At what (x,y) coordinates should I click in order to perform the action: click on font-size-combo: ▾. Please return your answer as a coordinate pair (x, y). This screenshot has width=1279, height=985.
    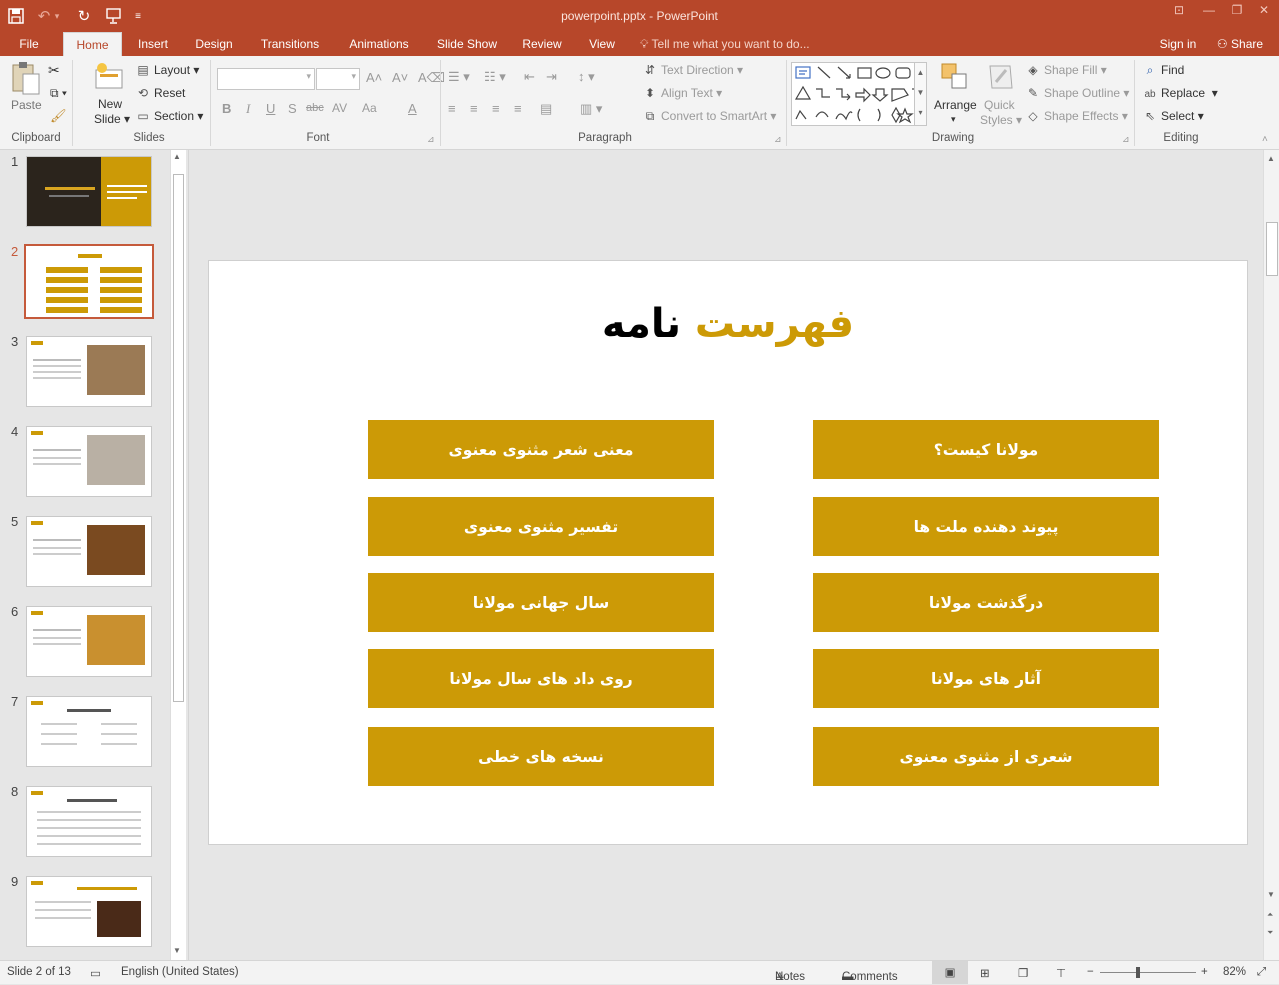
    Looking at the image, I should click on (338, 79).